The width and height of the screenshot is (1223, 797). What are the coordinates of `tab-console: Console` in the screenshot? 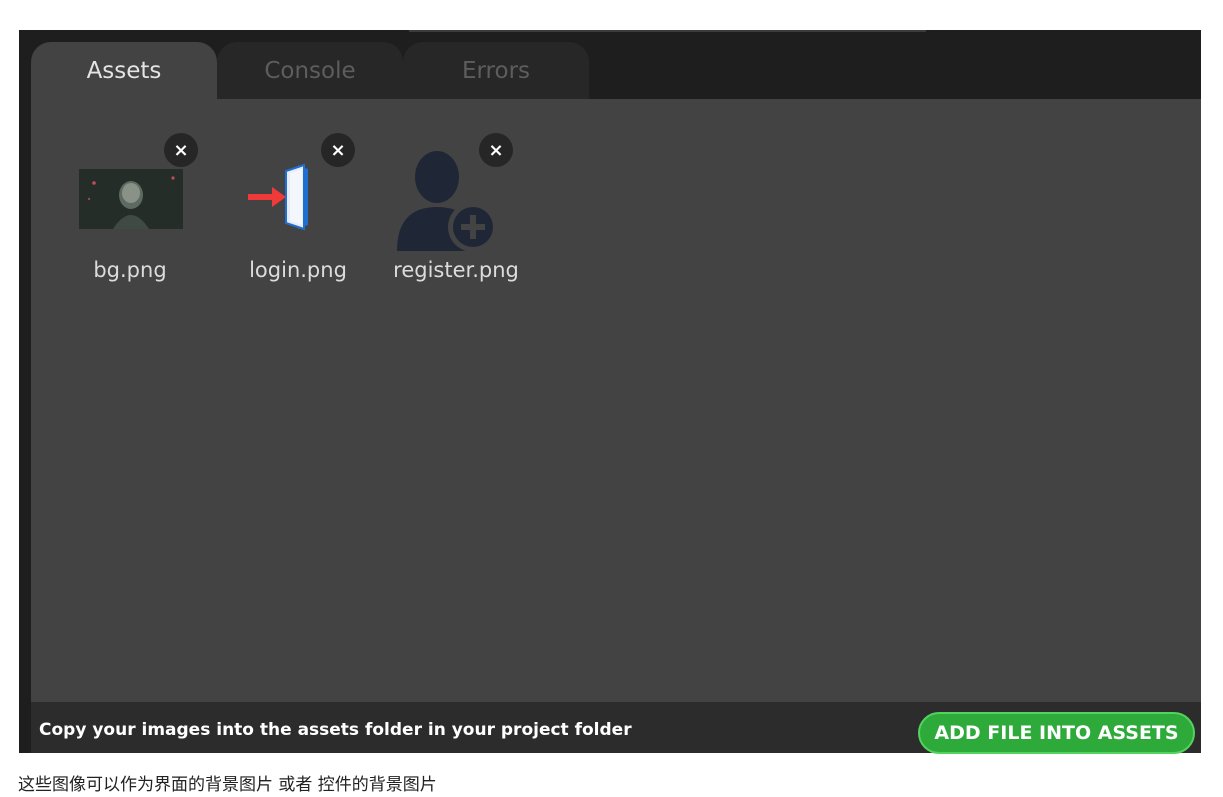 It's located at (310, 70).